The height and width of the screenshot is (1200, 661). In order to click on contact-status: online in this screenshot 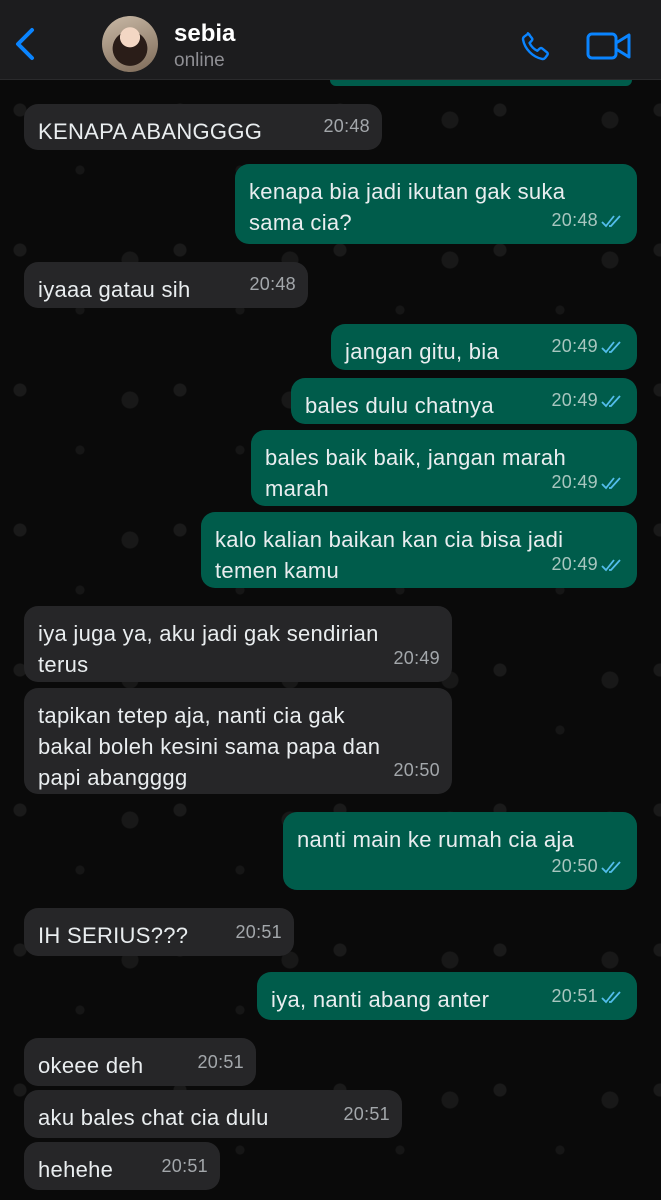, I will do `click(199, 60)`.